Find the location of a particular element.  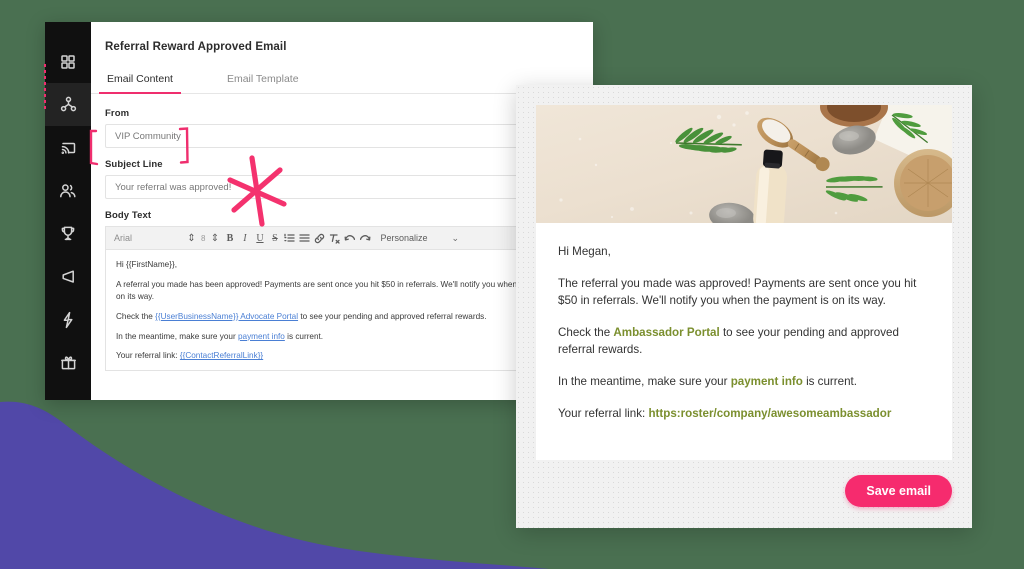

people-users-icon is located at coordinates (68, 191).